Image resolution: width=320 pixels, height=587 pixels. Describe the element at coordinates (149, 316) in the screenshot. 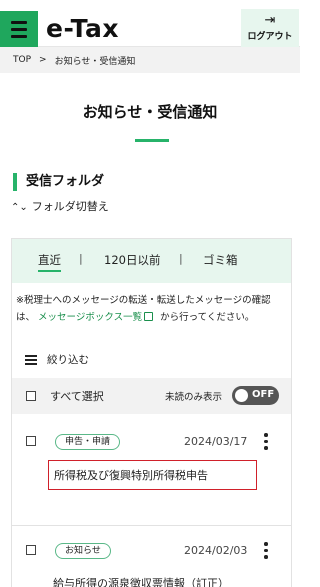

I see `external-link-icon` at that location.